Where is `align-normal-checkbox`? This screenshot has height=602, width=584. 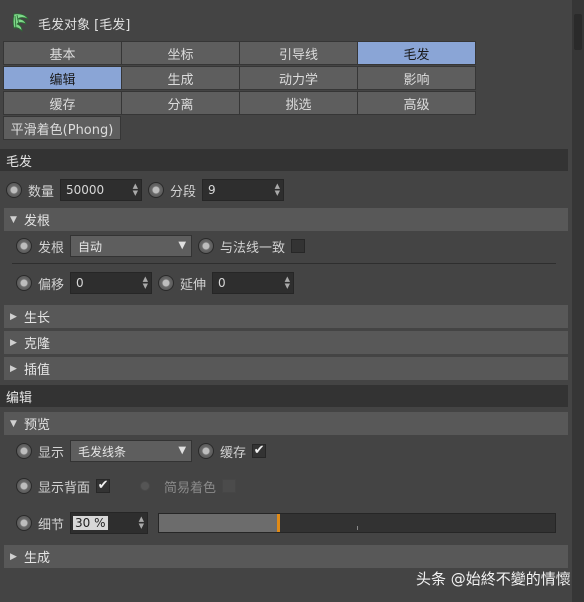 align-normal-checkbox is located at coordinates (298, 246).